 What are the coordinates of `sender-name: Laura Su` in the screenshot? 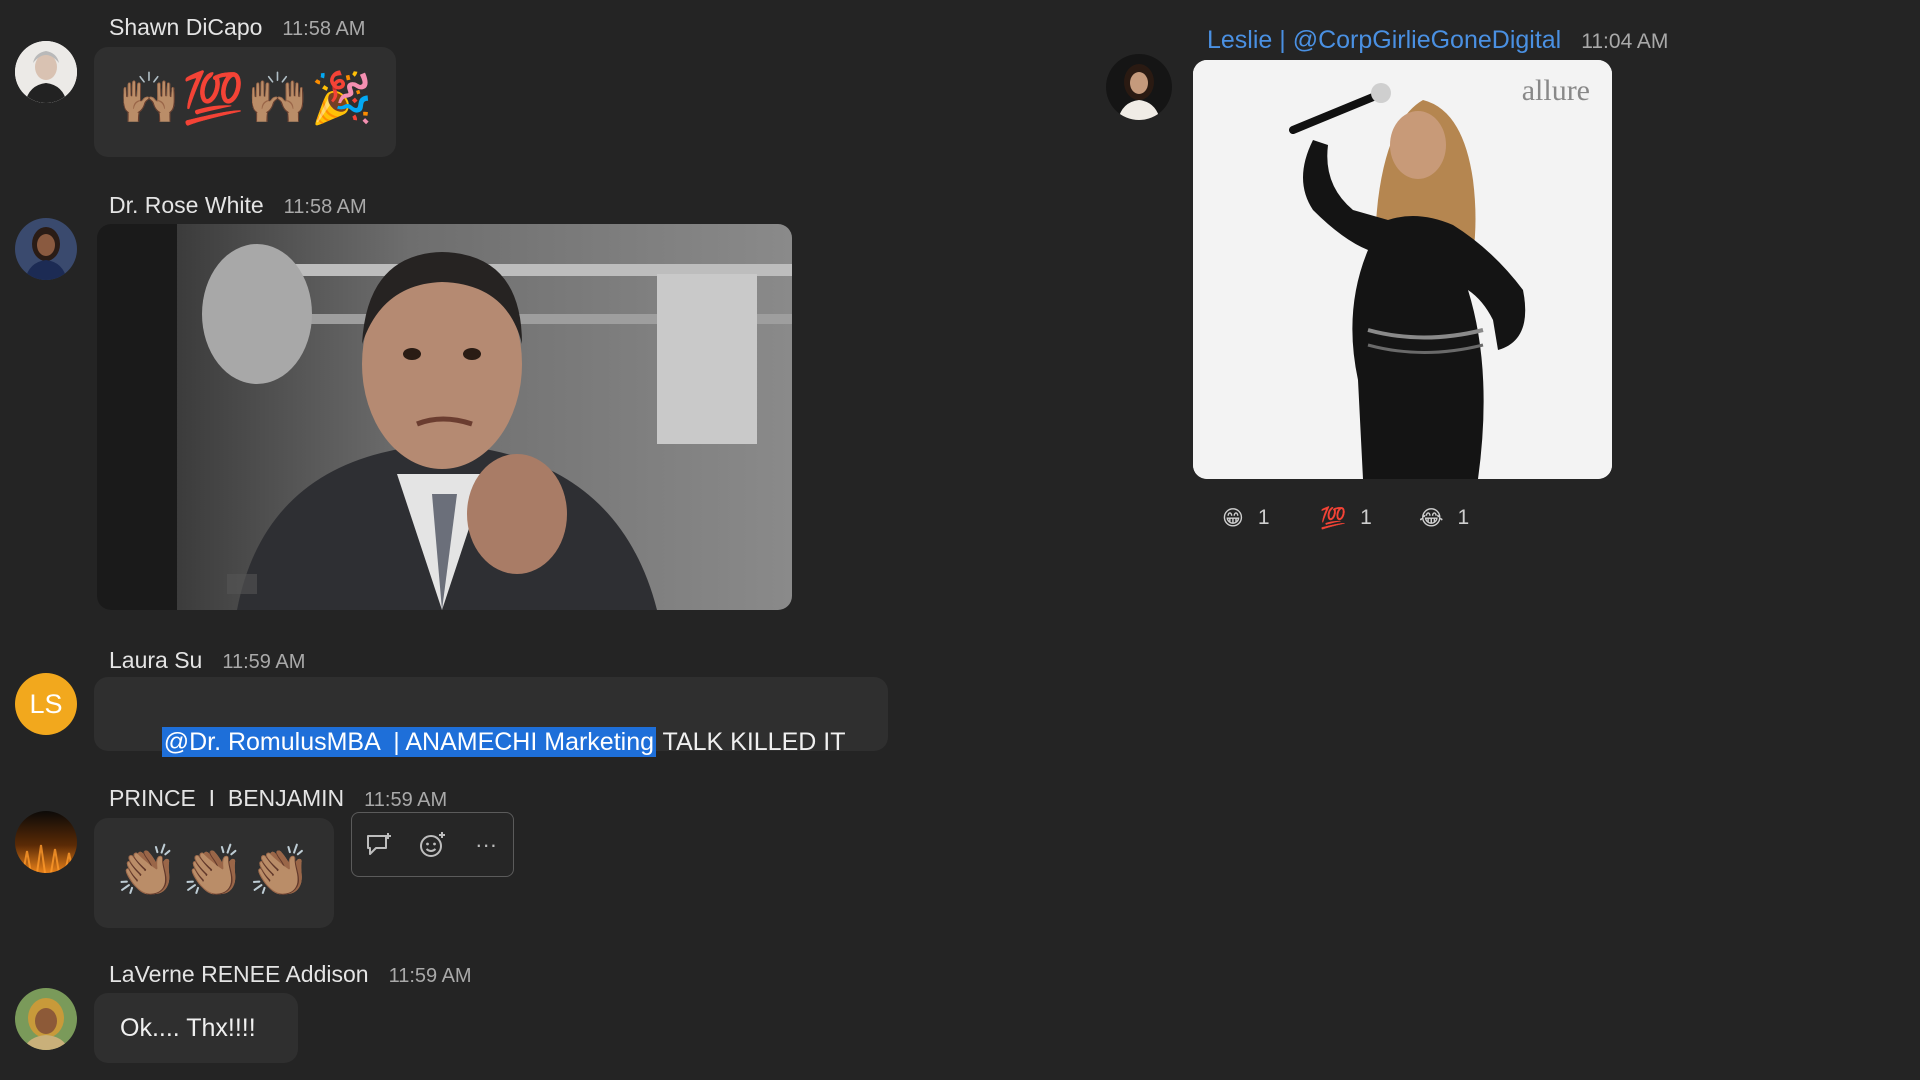 It's located at (155, 660).